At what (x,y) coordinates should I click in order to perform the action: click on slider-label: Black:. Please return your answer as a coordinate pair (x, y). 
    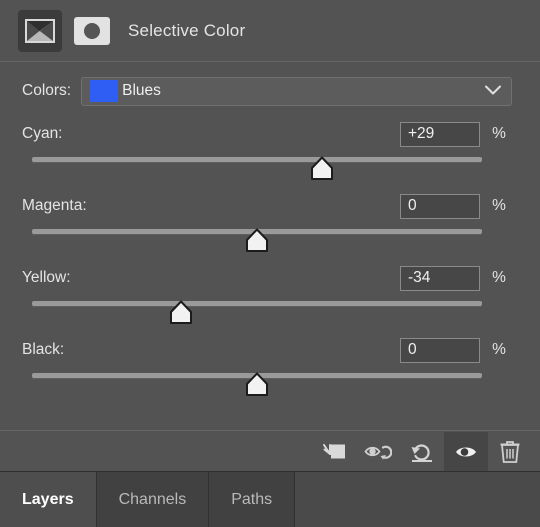
    Looking at the image, I should click on (43, 349).